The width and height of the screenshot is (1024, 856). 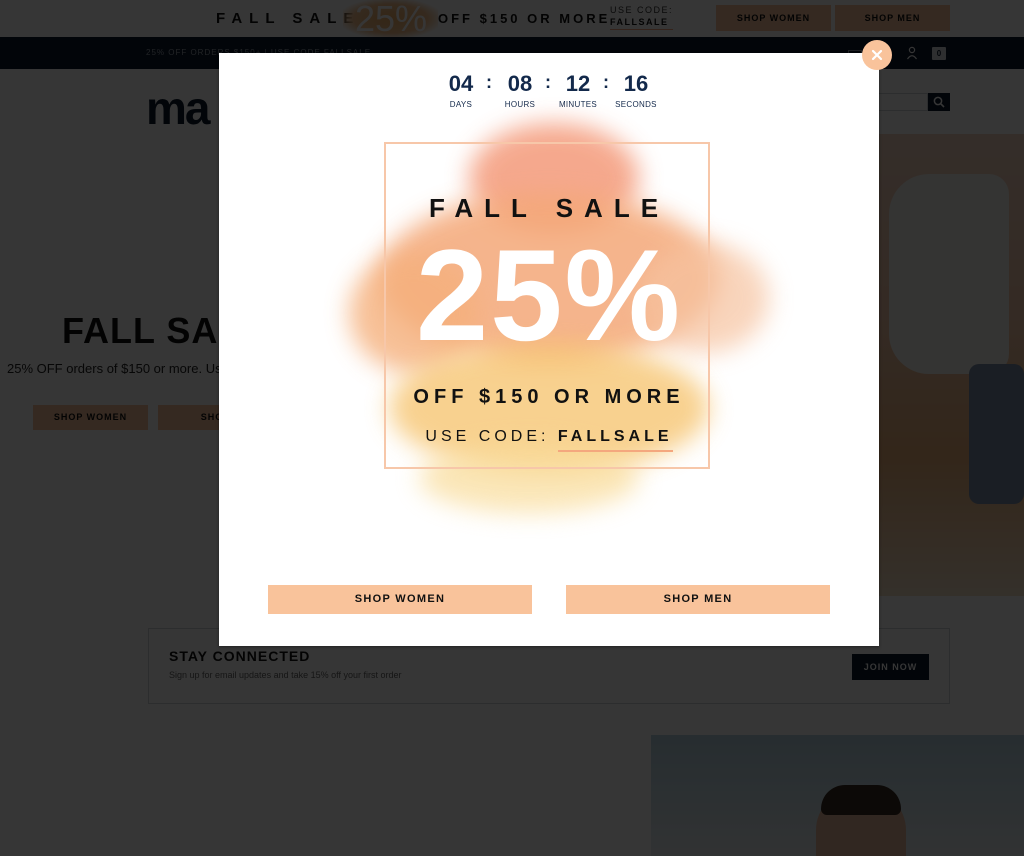 I want to click on countdown-label: SECONDS, so click(x=636, y=104).